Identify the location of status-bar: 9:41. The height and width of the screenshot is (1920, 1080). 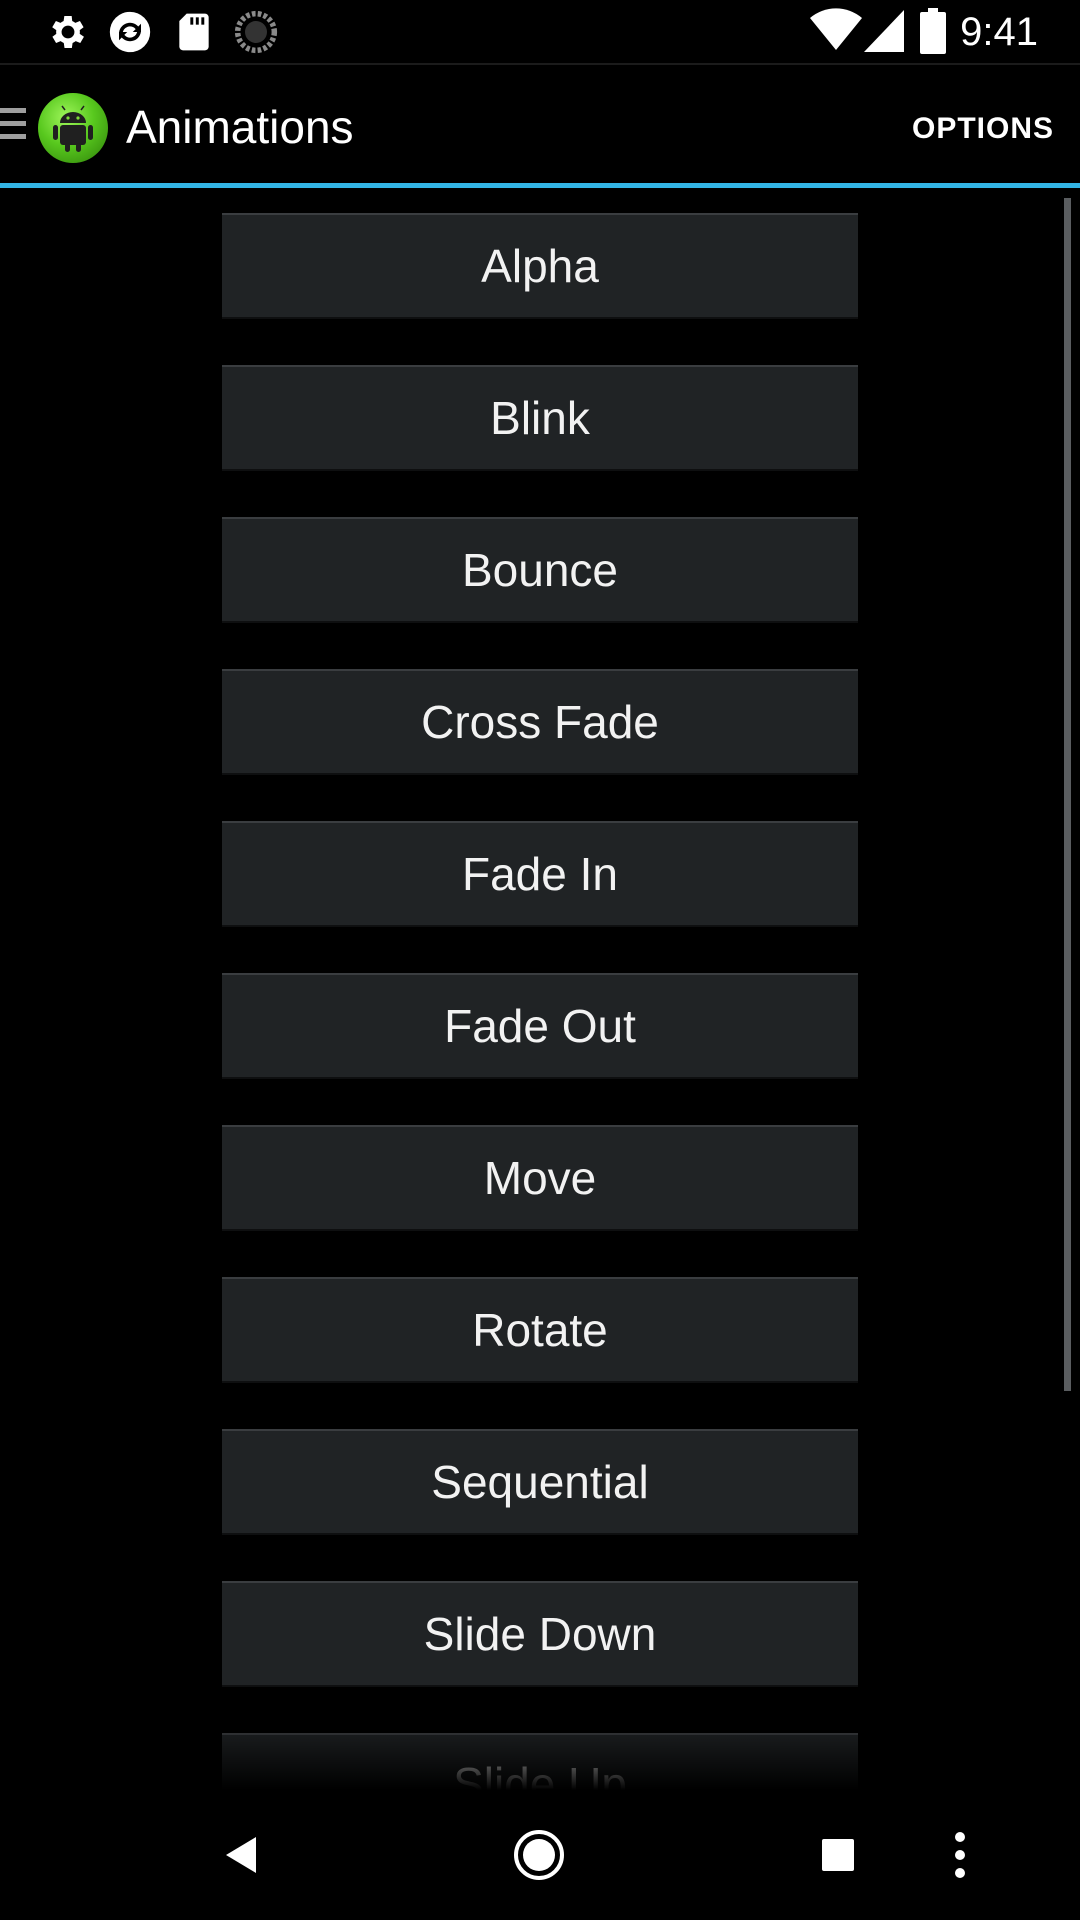
(540, 31).